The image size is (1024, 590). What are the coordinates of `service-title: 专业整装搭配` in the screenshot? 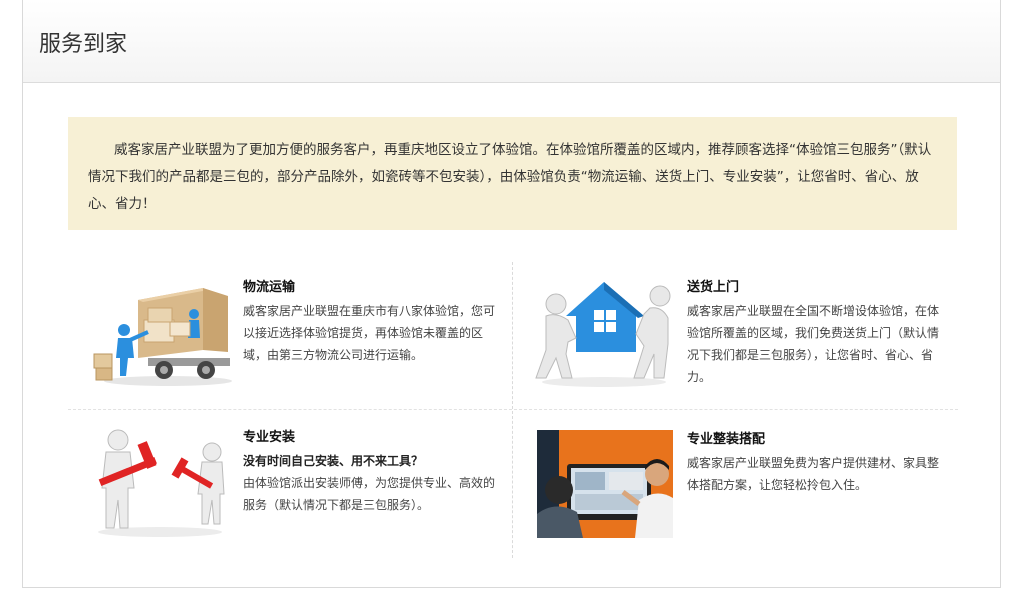 It's located at (726, 439).